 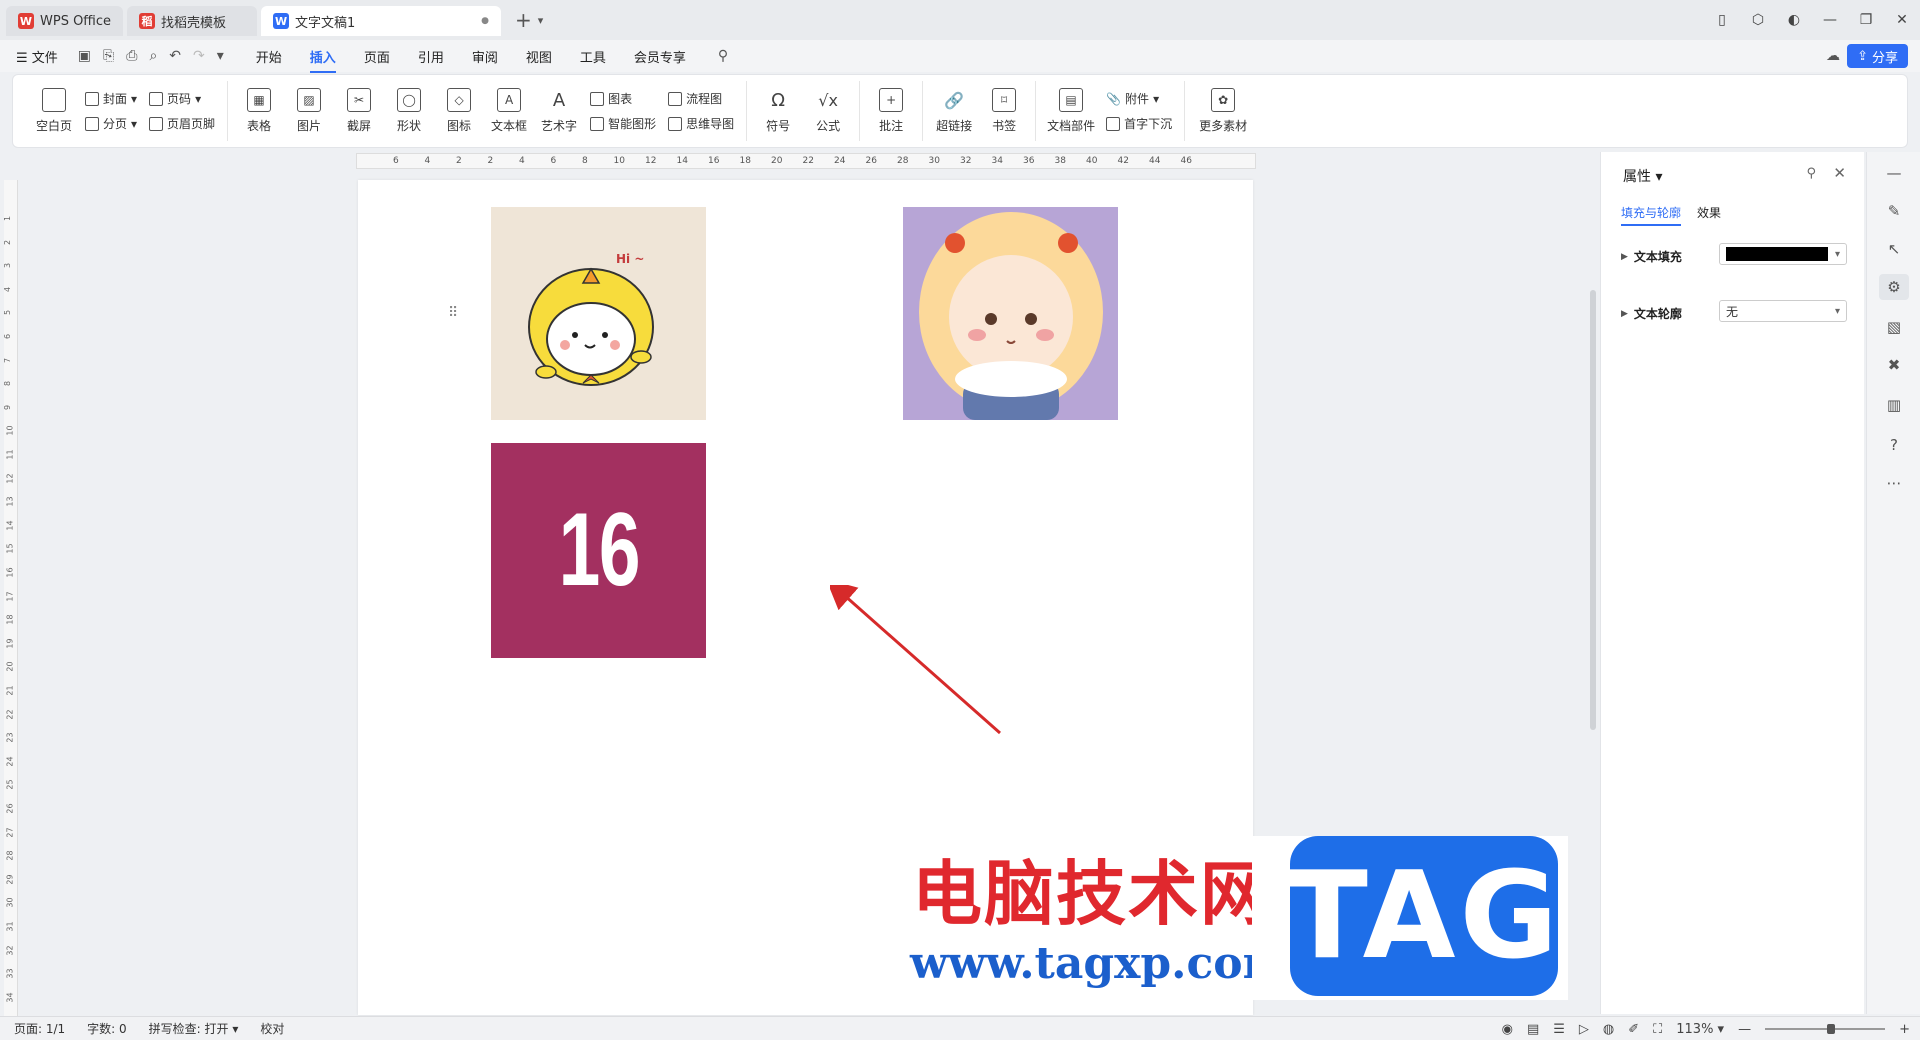 What do you see at coordinates (325, 23) in the screenshot?
I see `tab-label: 文字文稿1` at bounding box center [325, 23].